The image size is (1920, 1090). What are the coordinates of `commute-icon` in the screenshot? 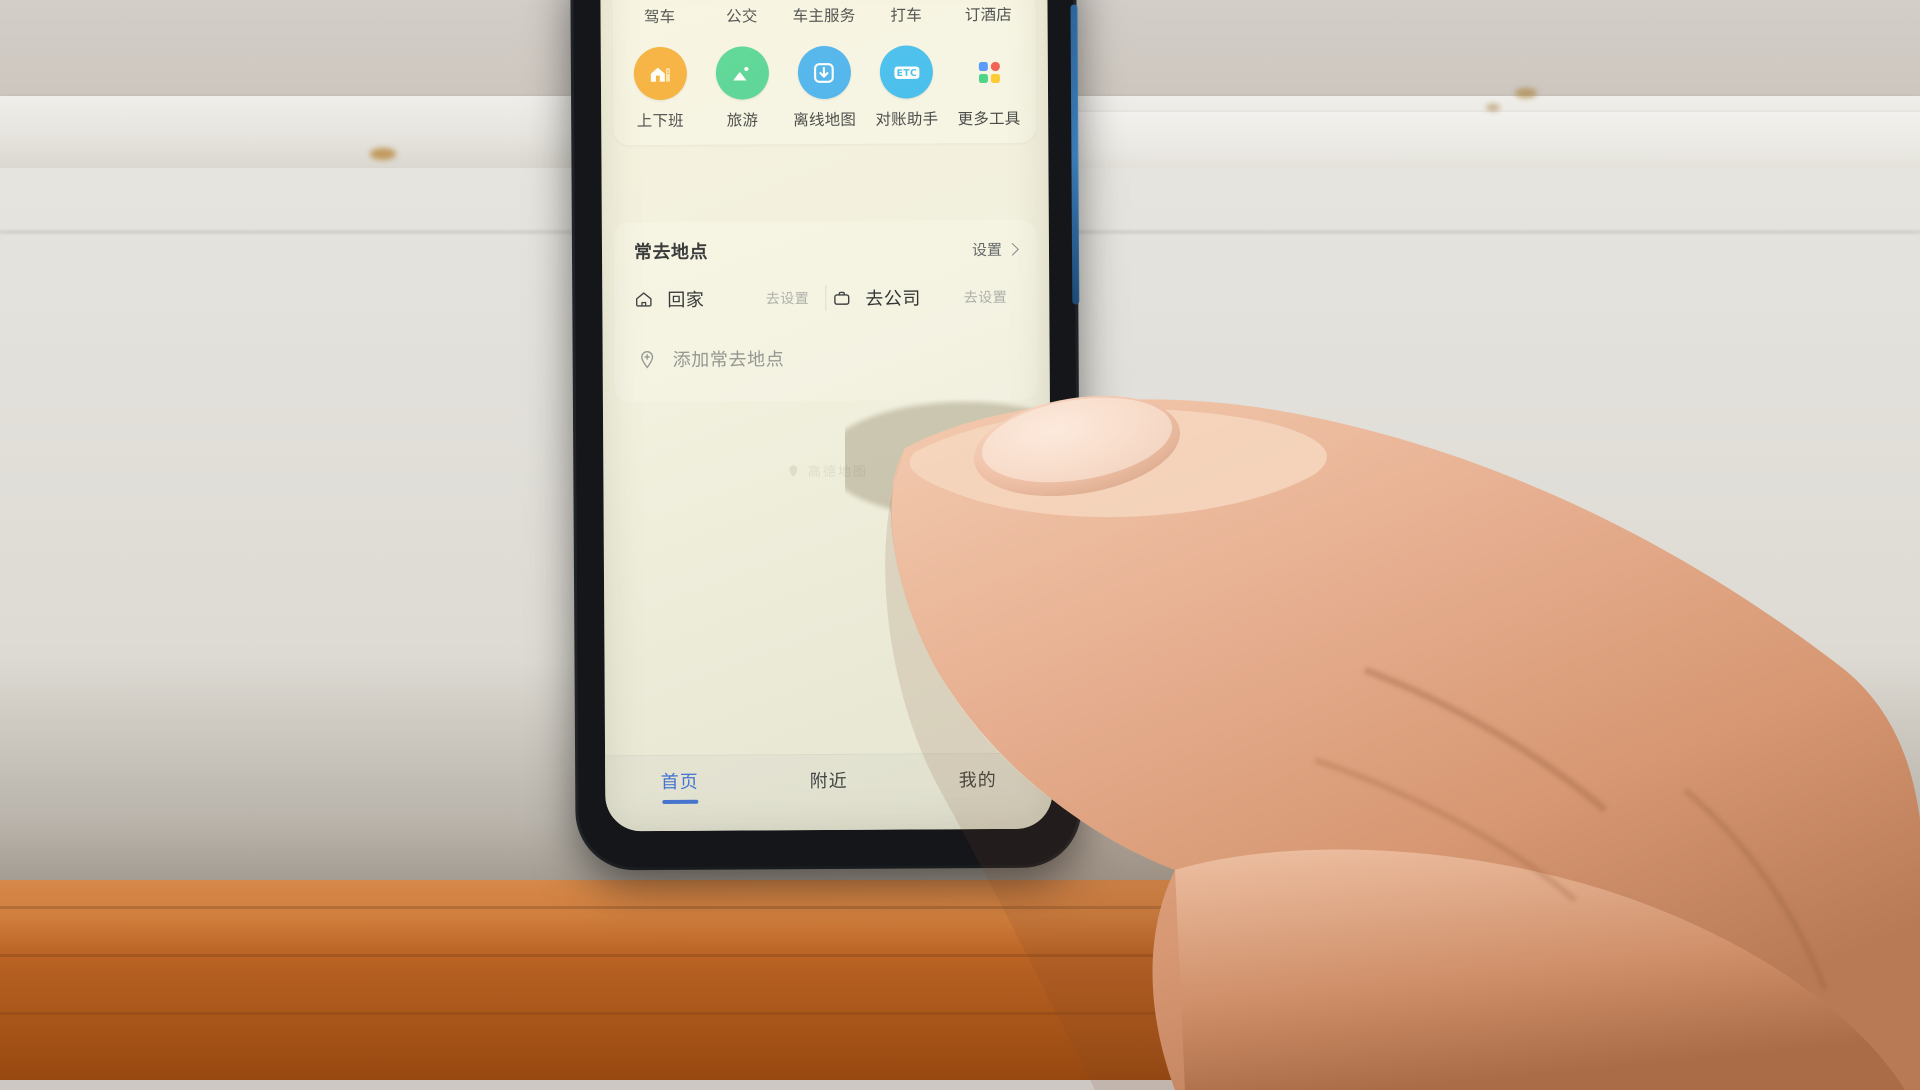 It's located at (660, 73).